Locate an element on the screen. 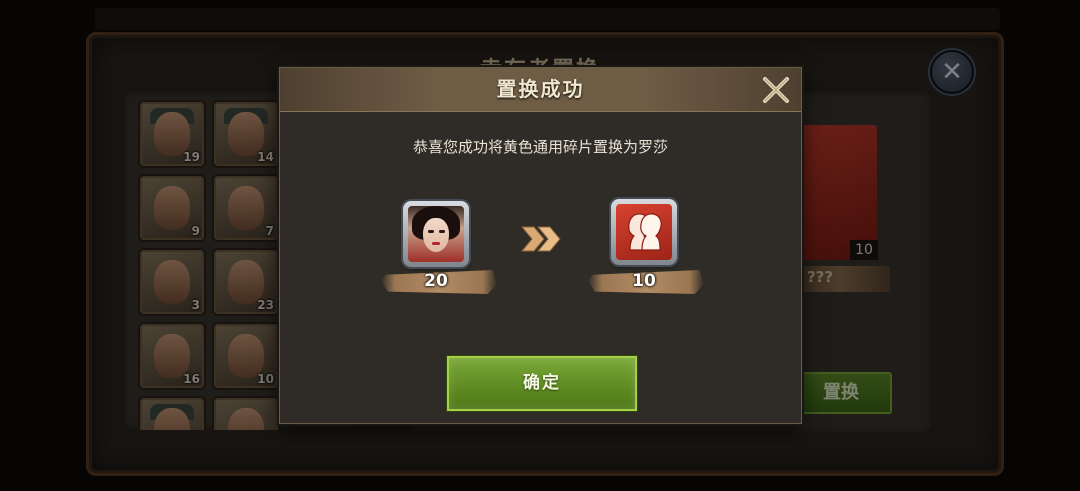 The width and height of the screenshot is (1080, 491). to-item-frame is located at coordinates (644, 232).